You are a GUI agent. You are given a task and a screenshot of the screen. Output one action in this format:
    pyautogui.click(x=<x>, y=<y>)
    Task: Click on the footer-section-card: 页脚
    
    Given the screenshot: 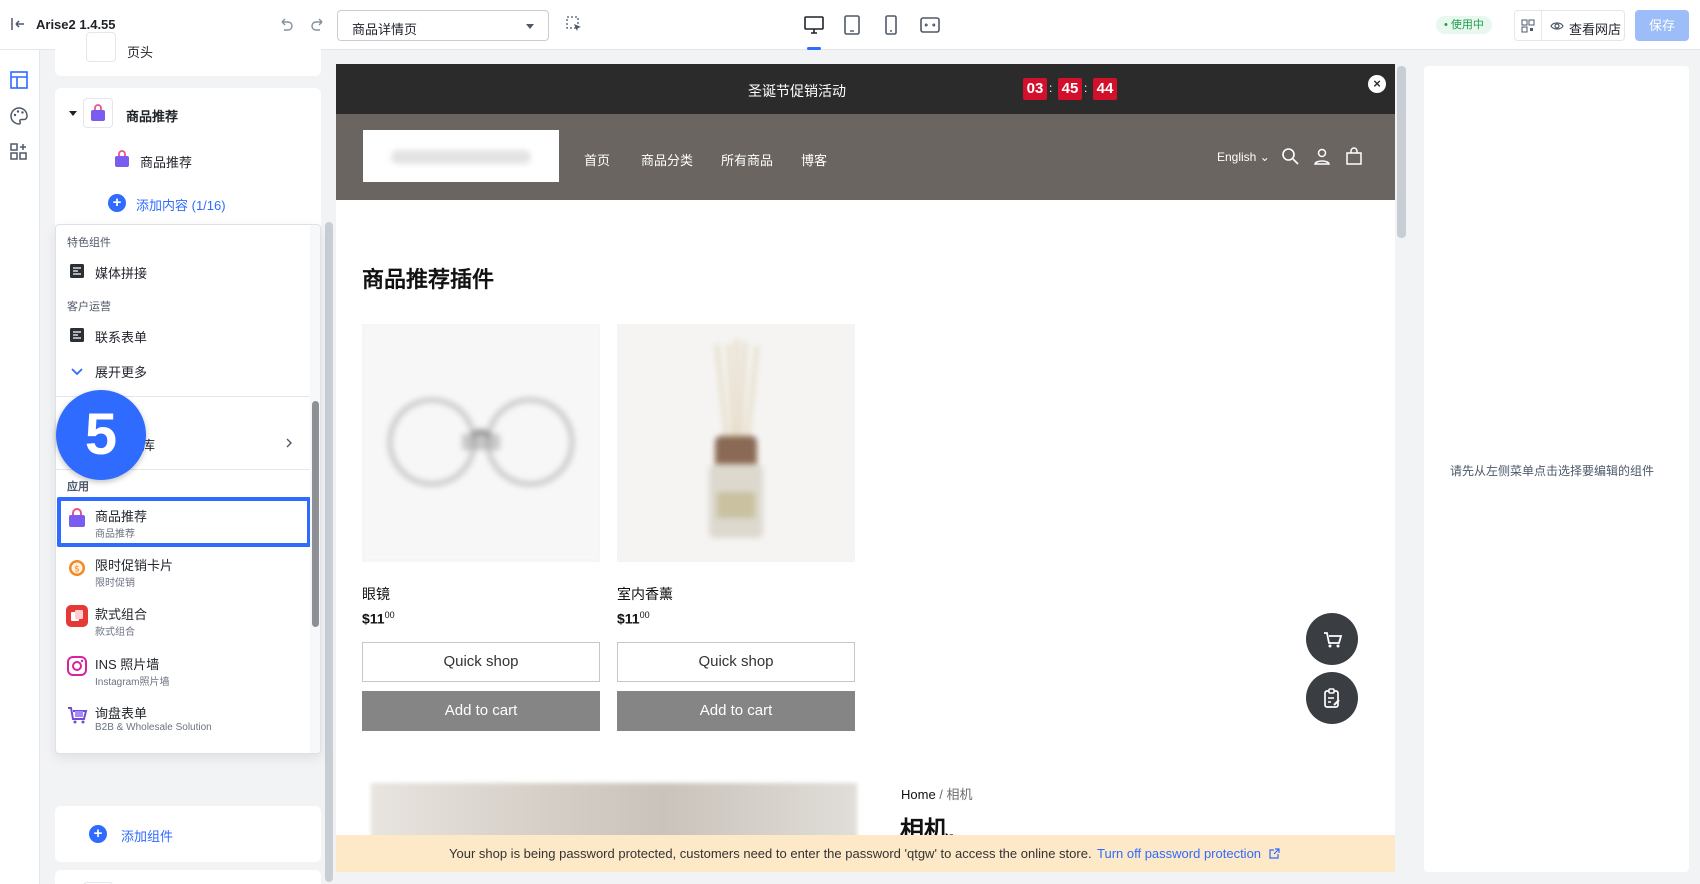 What is the action you would take?
    pyautogui.click(x=188, y=877)
    